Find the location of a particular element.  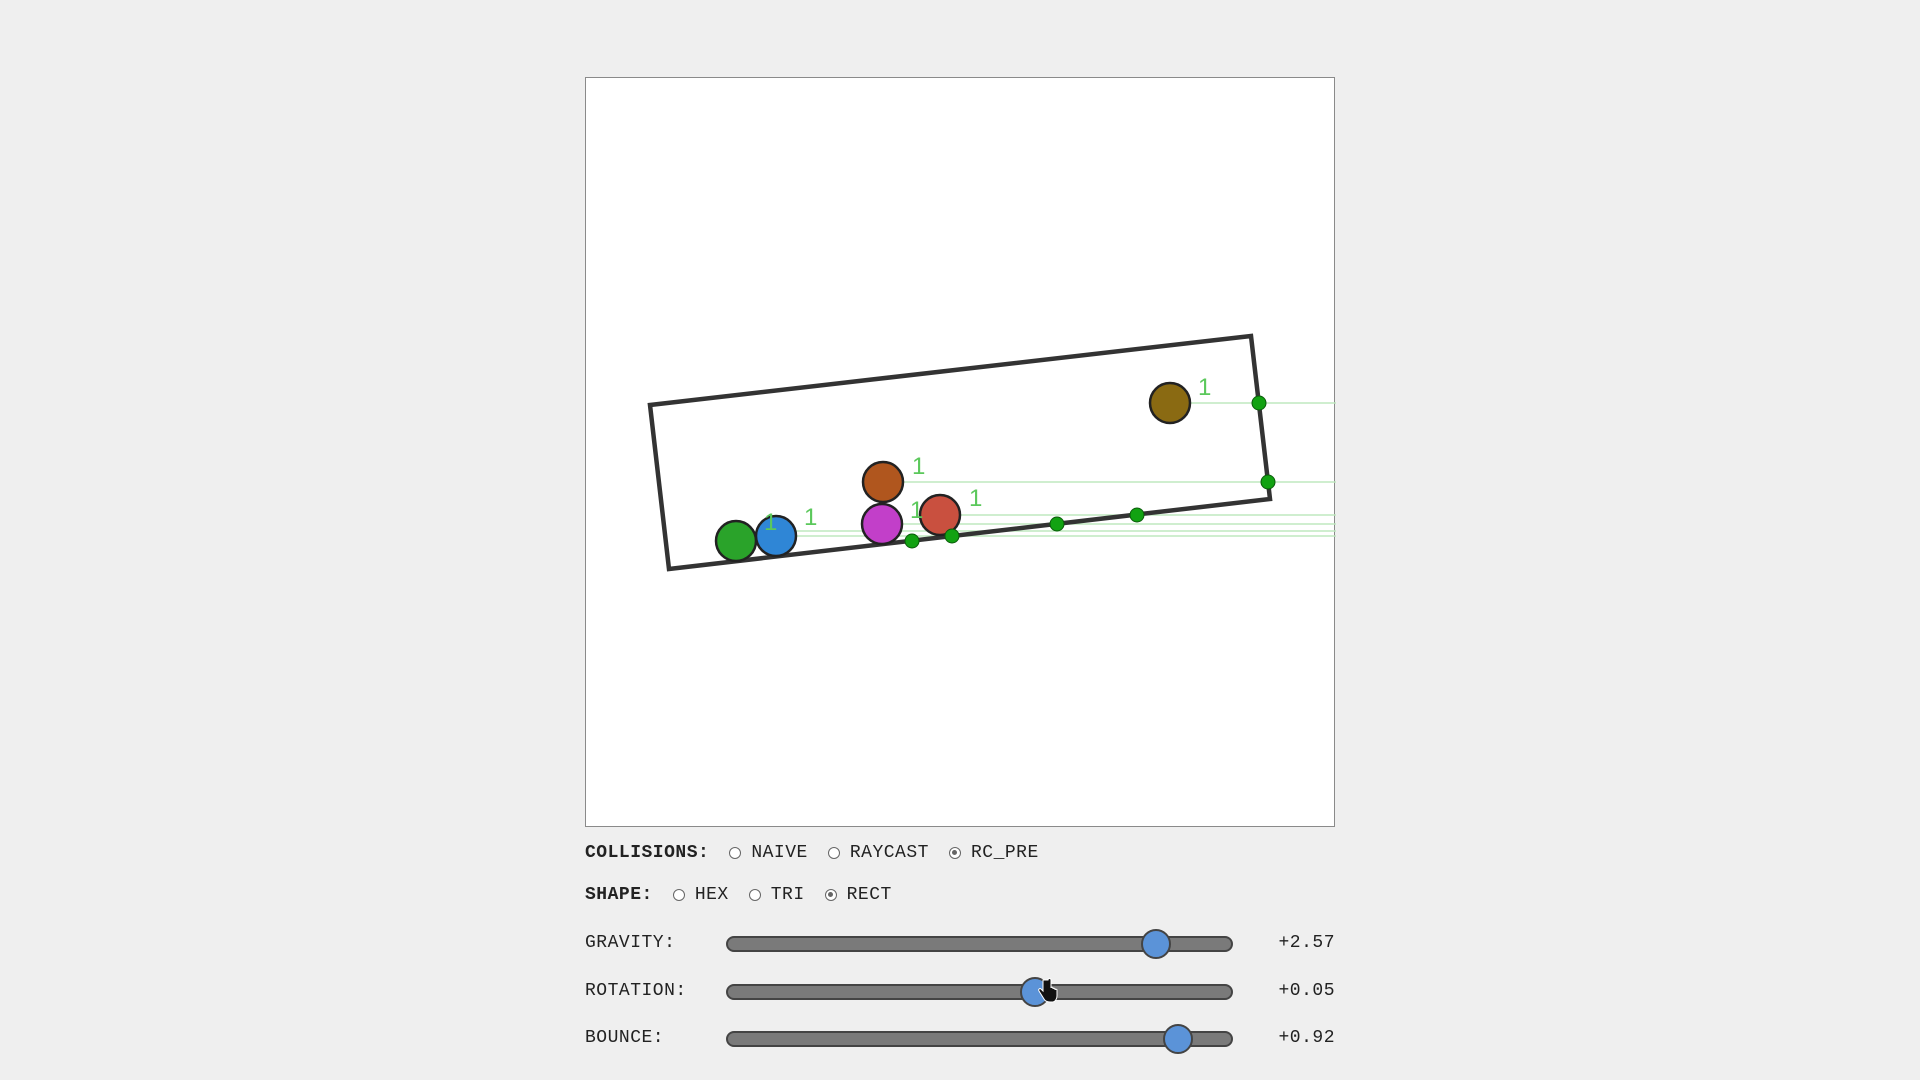

bounce-row: BOUNCE: +0.92 is located at coordinates (960, 1038).